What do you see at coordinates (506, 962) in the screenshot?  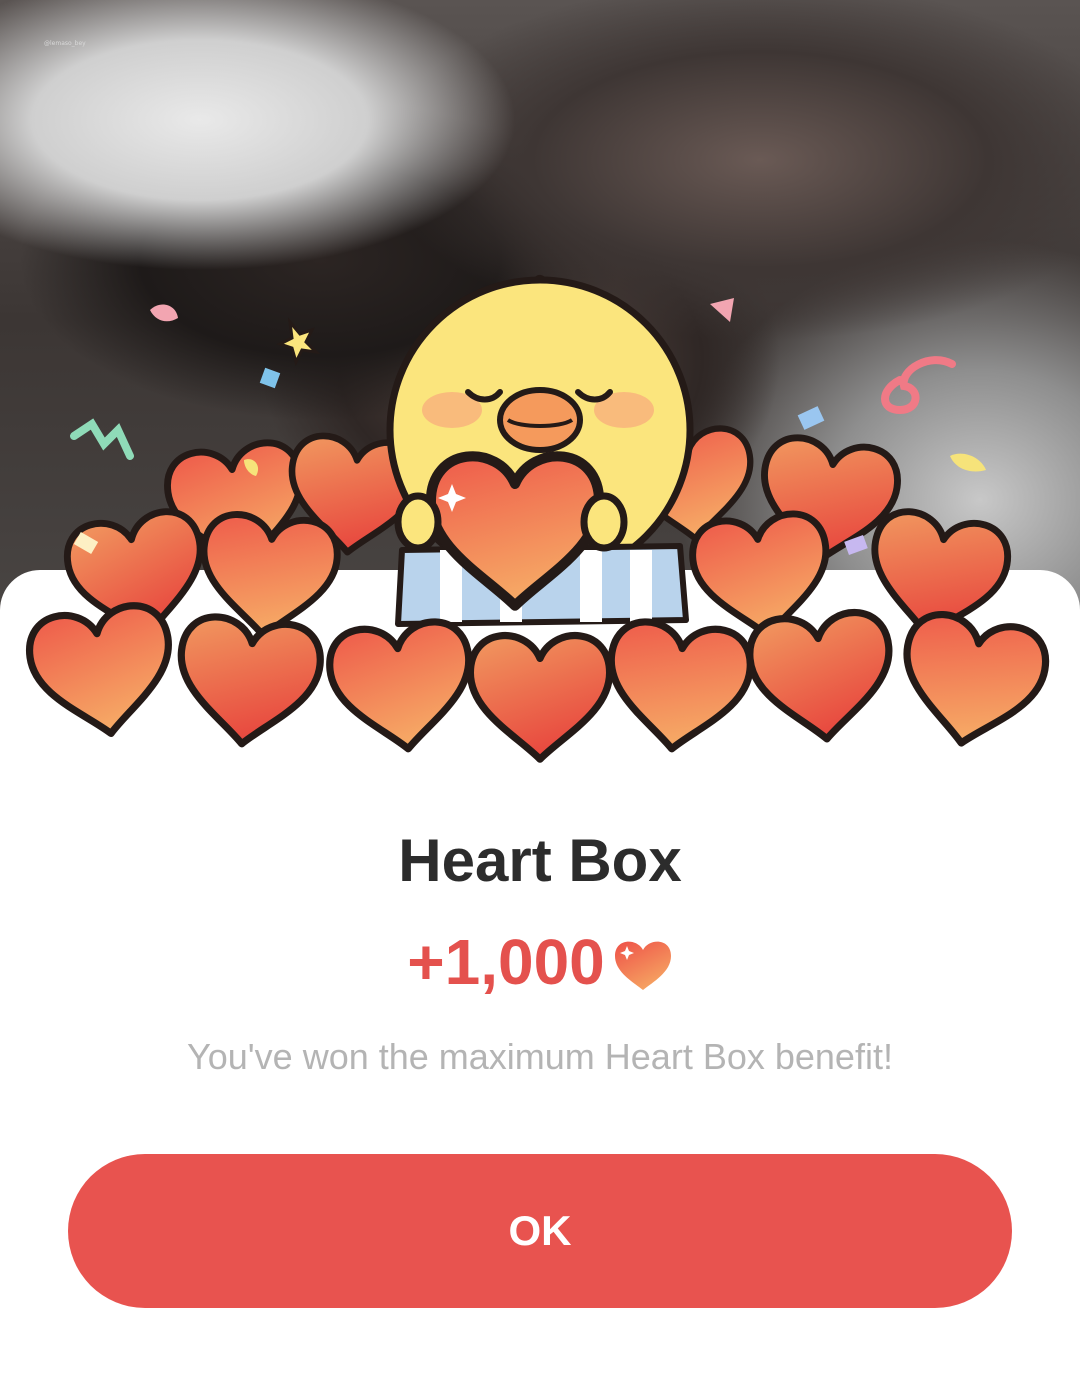 I see `reward-amount: +1,000` at bounding box center [506, 962].